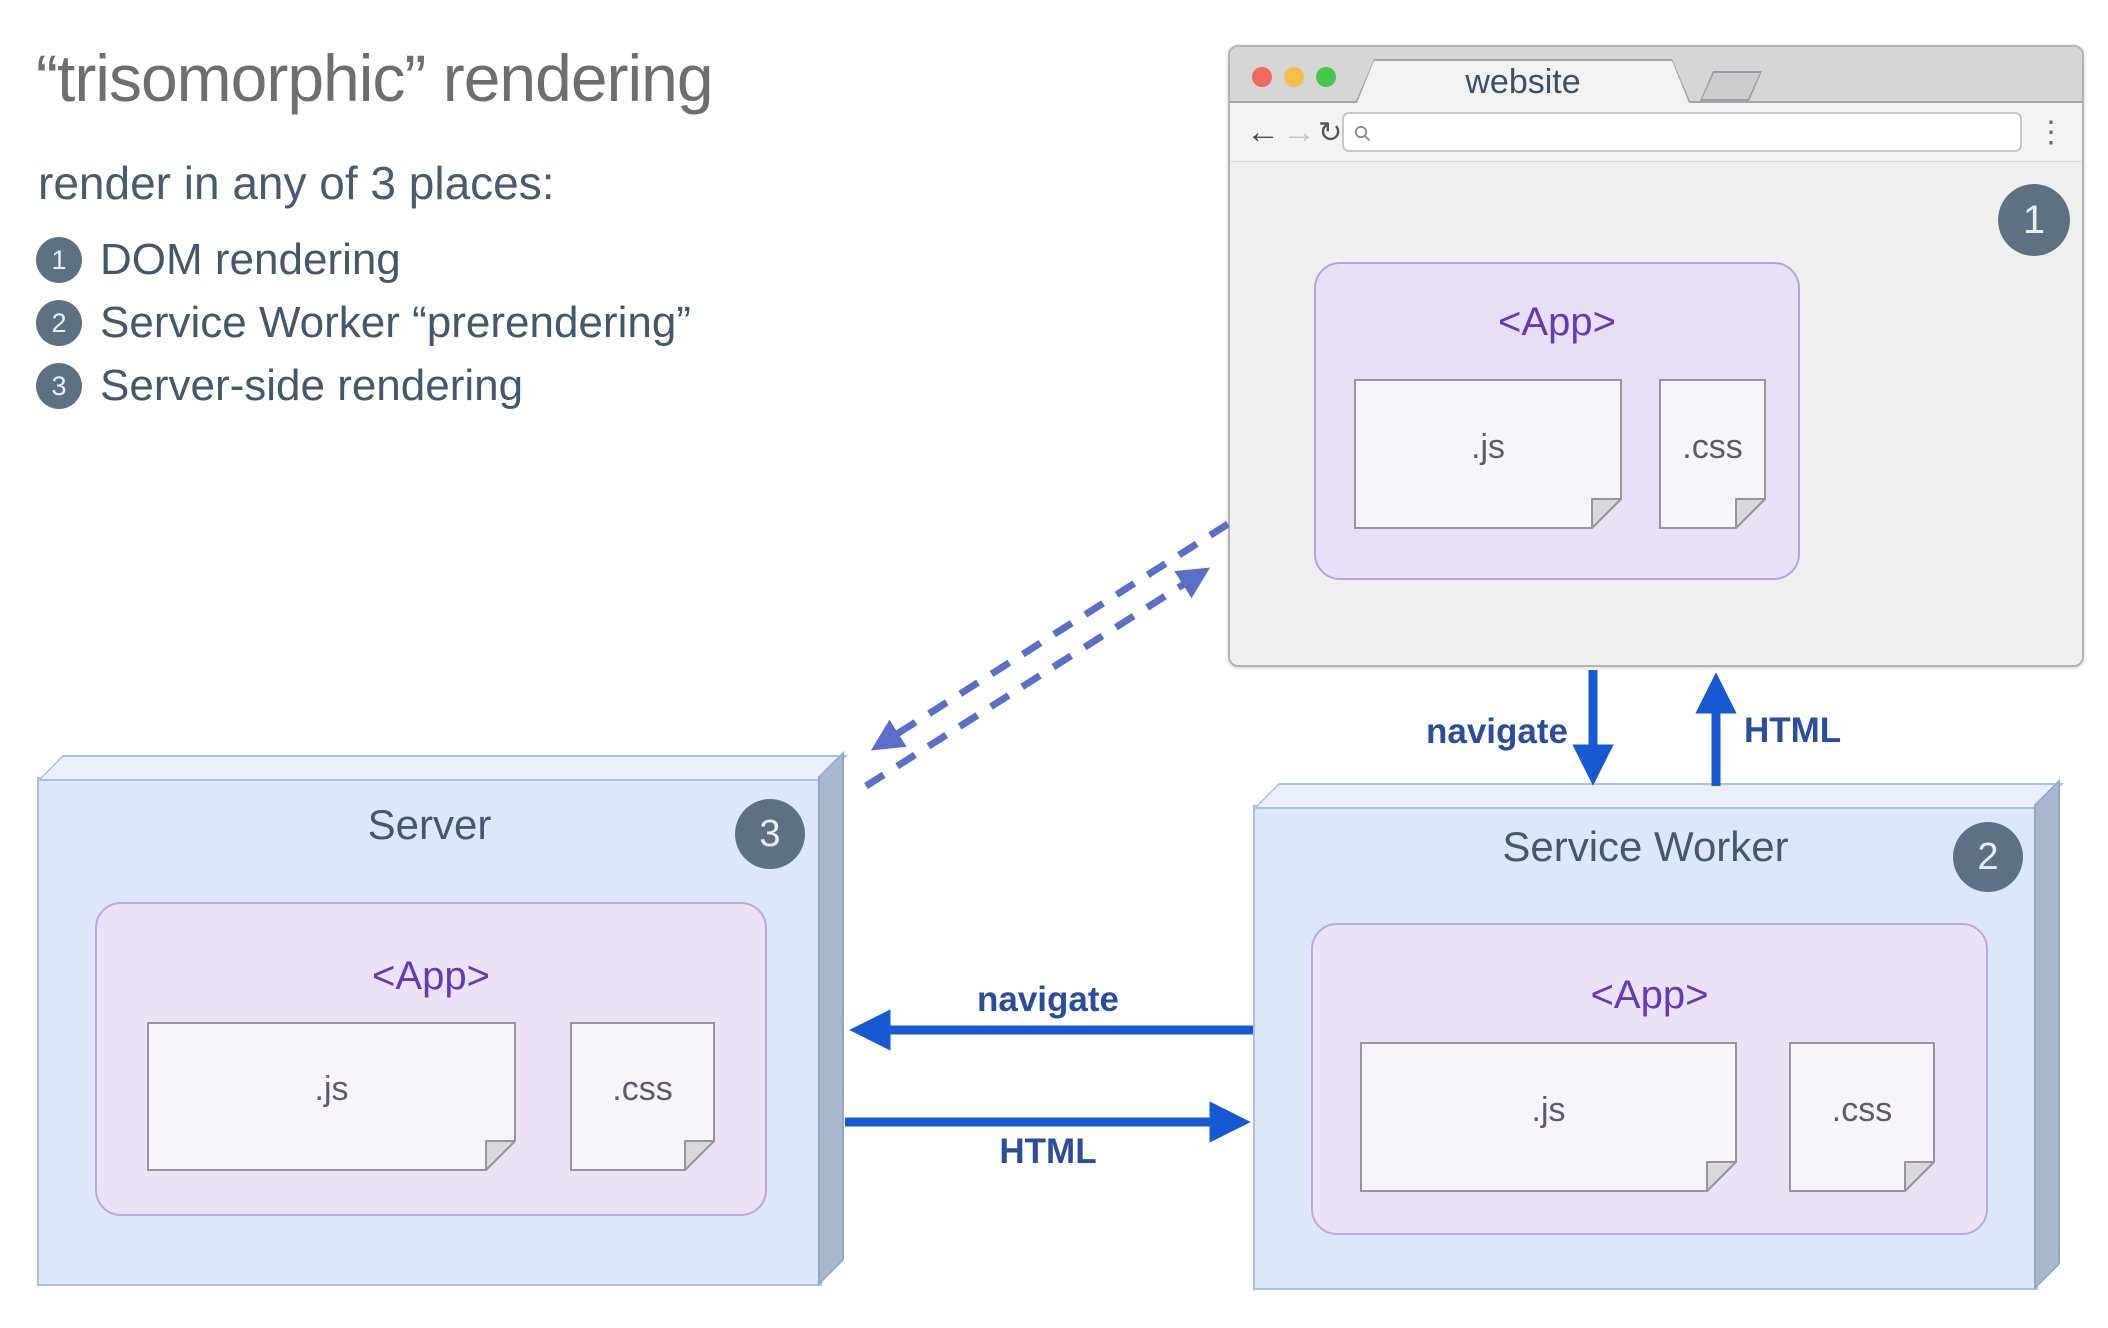  What do you see at coordinates (1682, 132) in the screenshot?
I see `address-bar` at bounding box center [1682, 132].